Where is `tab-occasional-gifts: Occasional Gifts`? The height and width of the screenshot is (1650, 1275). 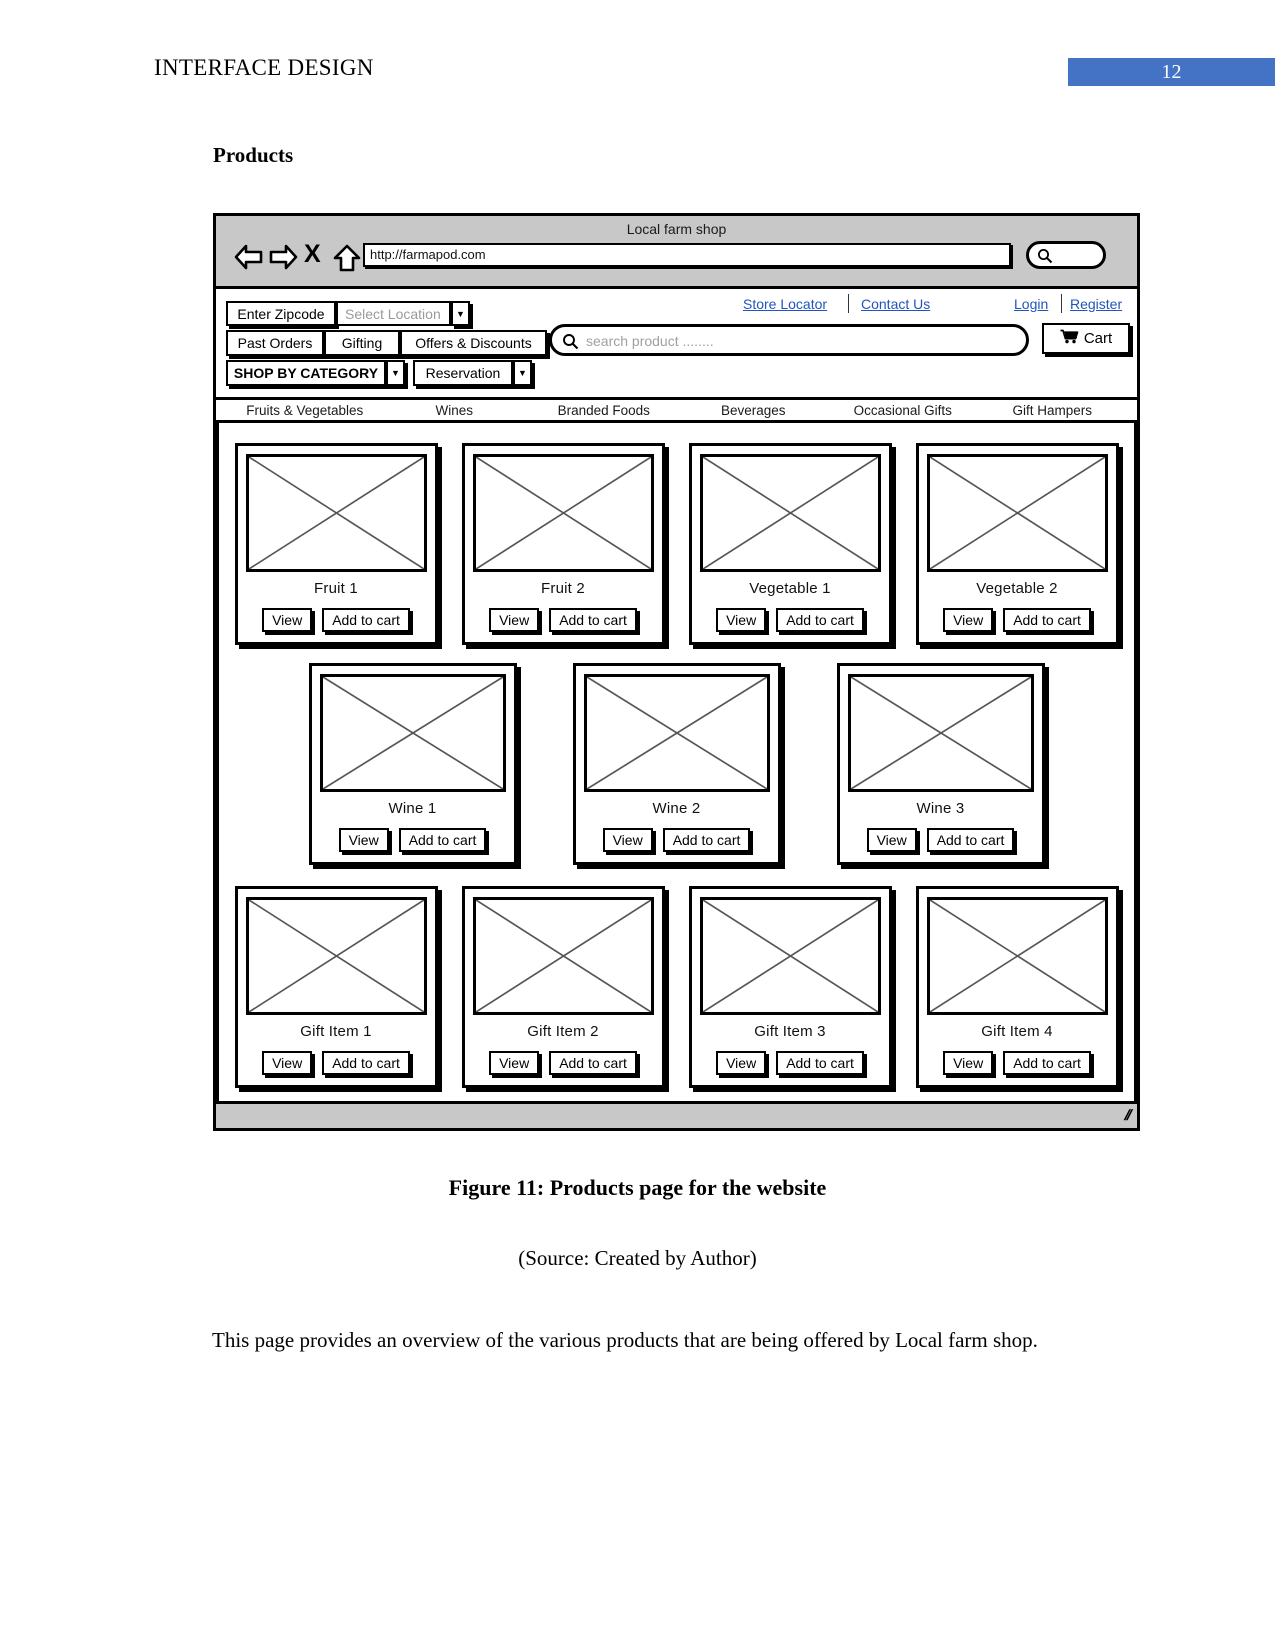 tab-occasional-gifts: Occasional Gifts is located at coordinates (903, 410).